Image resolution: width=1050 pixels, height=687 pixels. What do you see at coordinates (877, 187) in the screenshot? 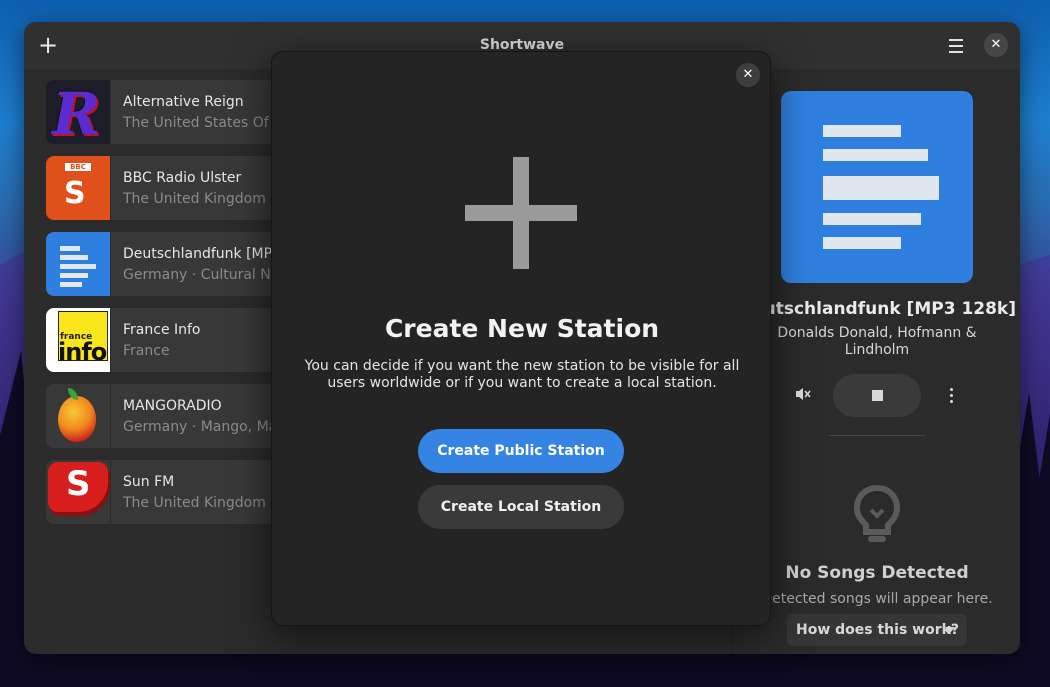
I see `station-artwork` at bounding box center [877, 187].